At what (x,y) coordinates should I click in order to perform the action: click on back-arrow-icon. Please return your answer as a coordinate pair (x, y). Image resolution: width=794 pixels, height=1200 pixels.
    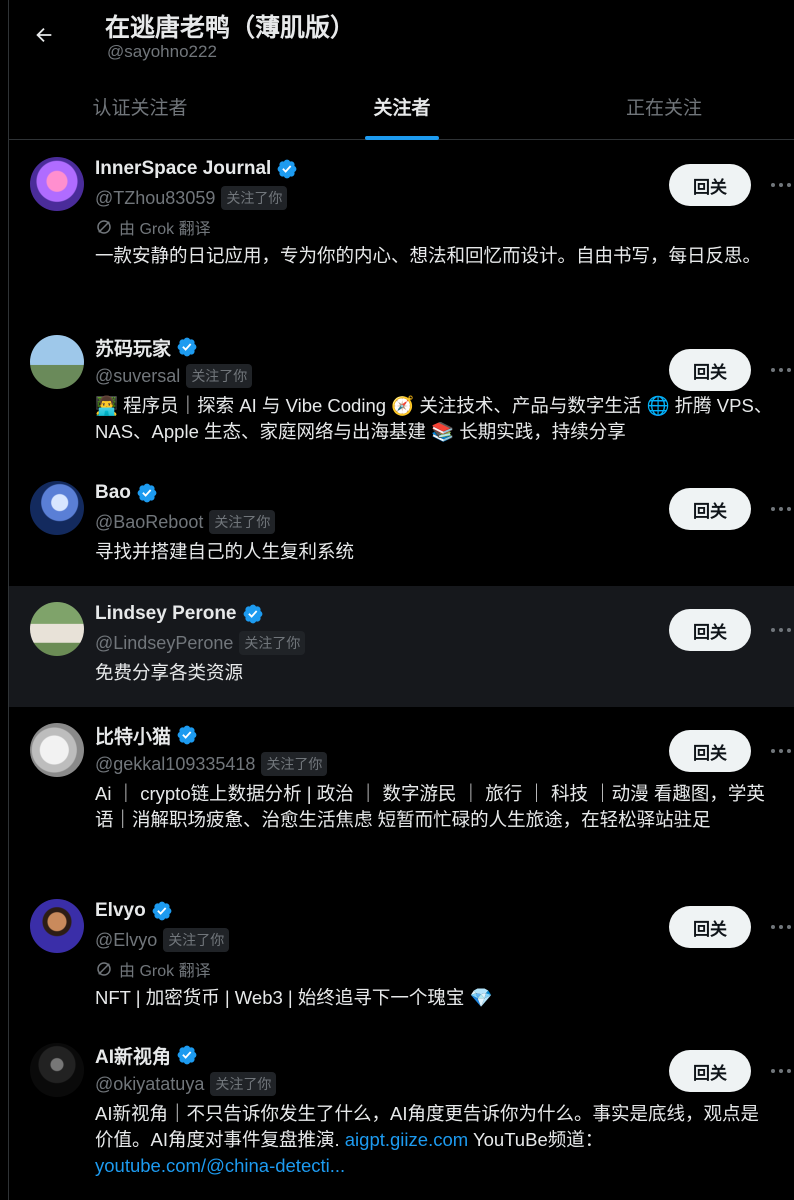
    Looking at the image, I should click on (44, 35).